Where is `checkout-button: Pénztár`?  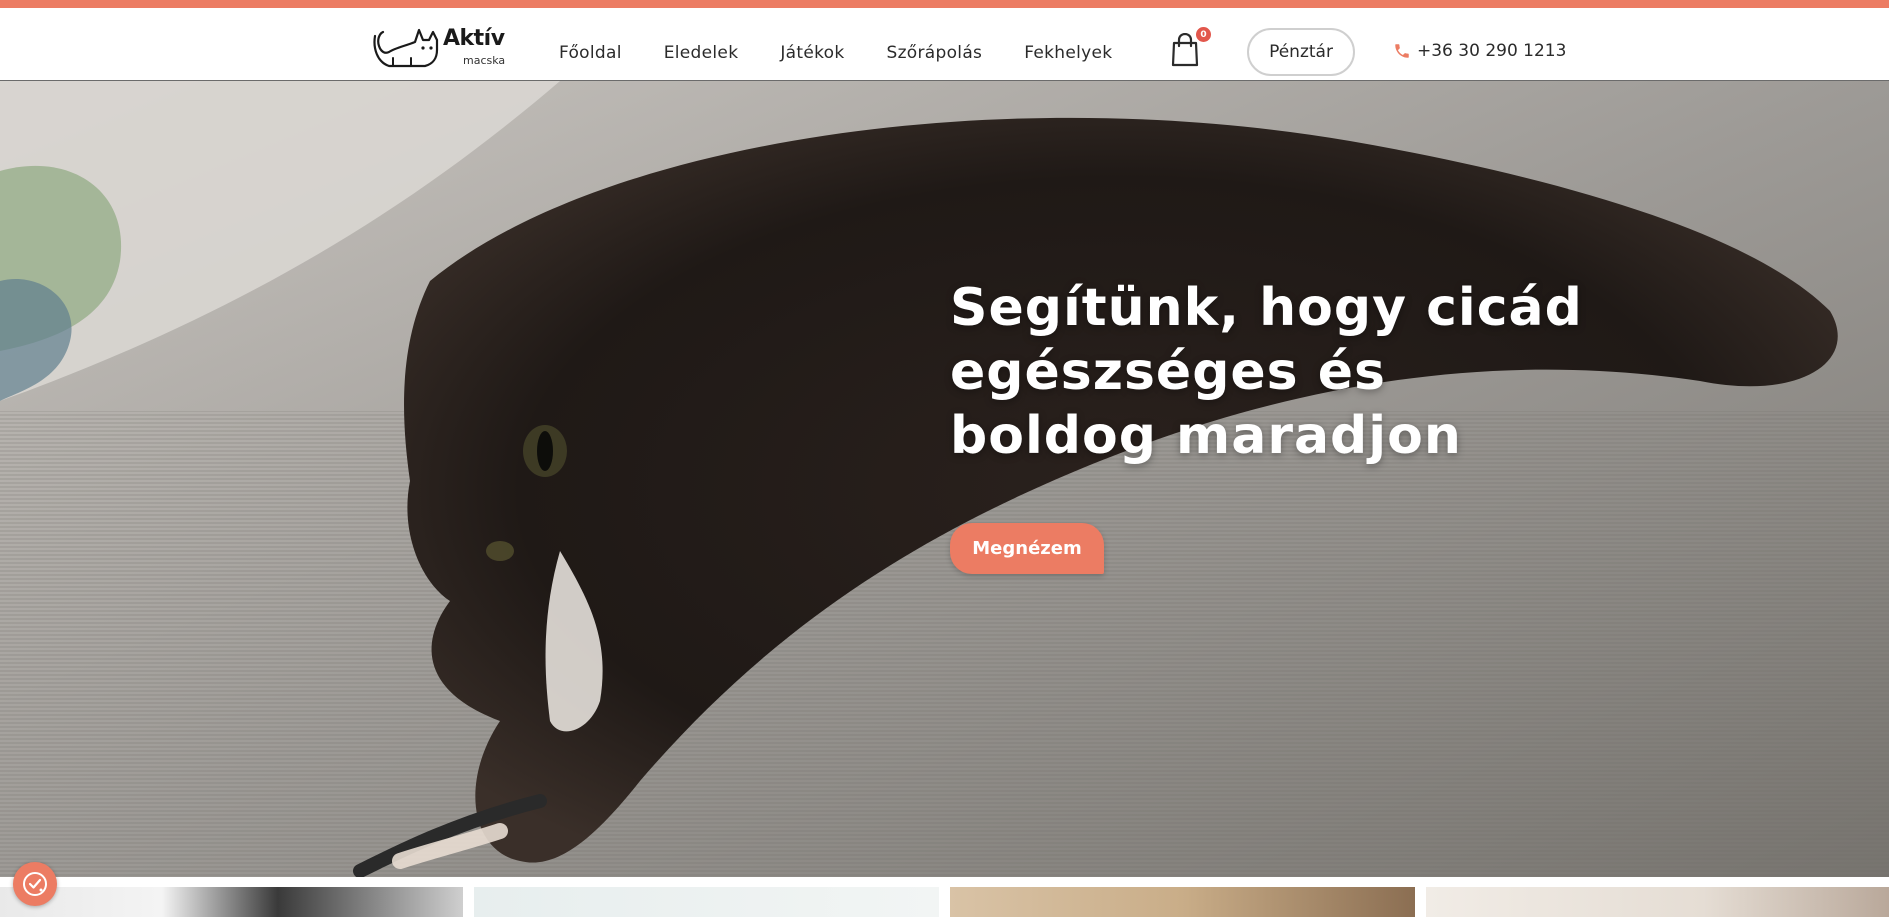 checkout-button: Pénztár is located at coordinates (1301, 52).